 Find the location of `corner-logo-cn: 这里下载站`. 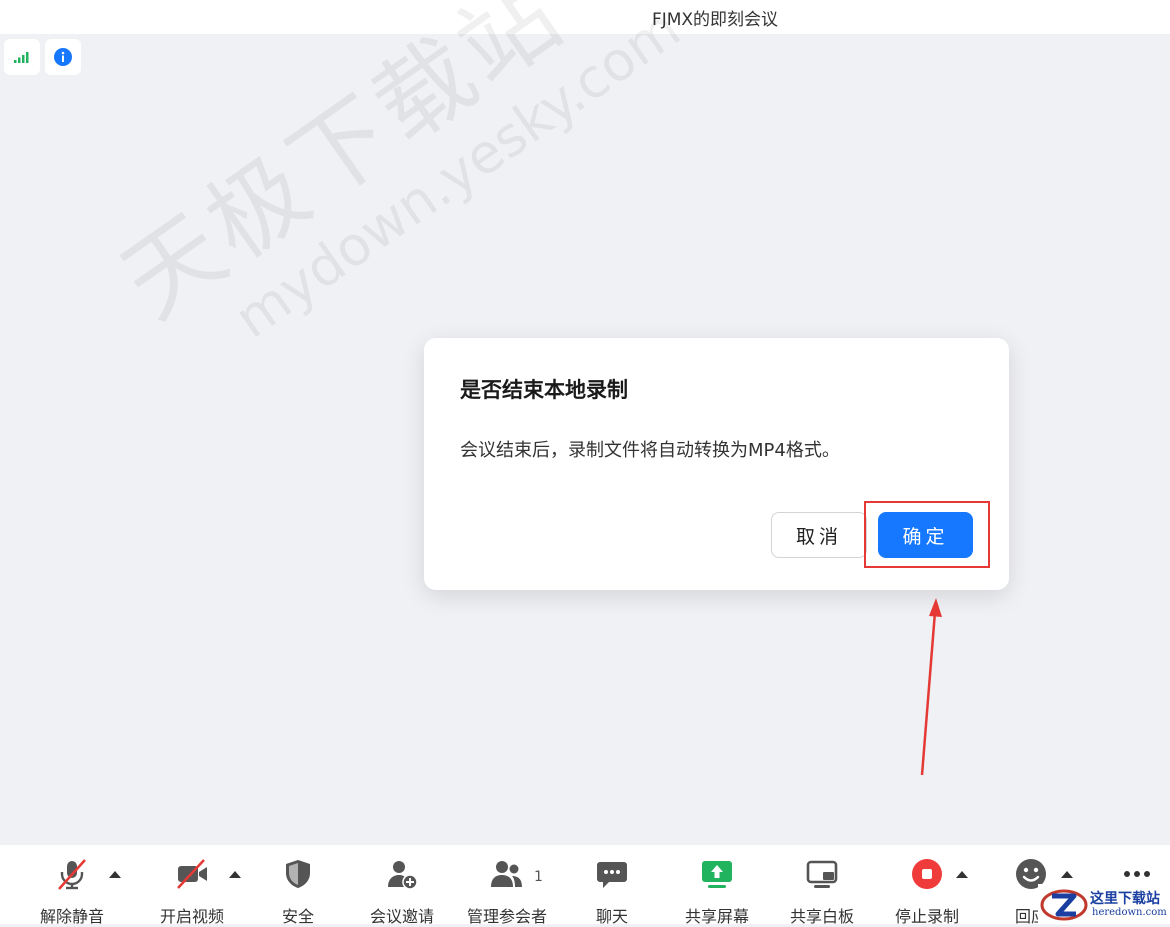

corner-logo-cn: 这里下载站 is located at coordinates (1125, 899).